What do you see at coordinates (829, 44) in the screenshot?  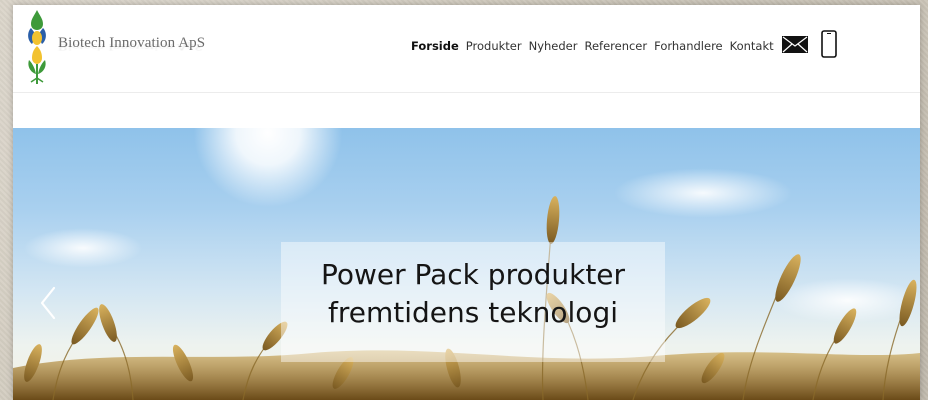 I see `phone-icon` at bounding box center [829, 44].